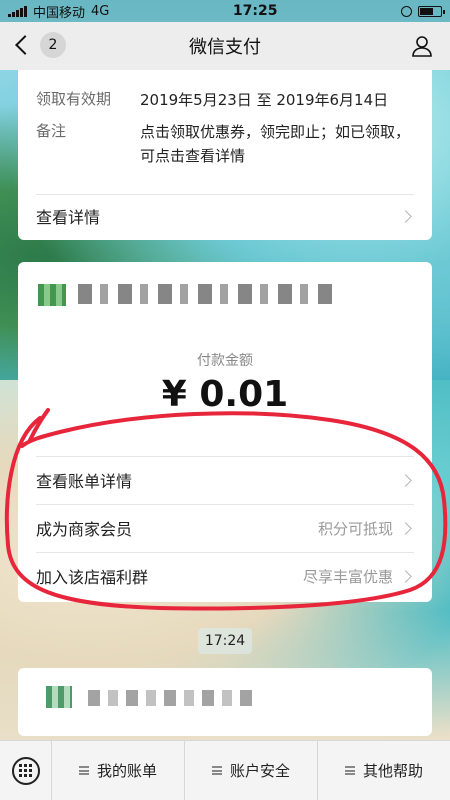 This screenshot has width=450, height=800. I want to click on nav-bar: 2 微信支付, so click(225, 46).